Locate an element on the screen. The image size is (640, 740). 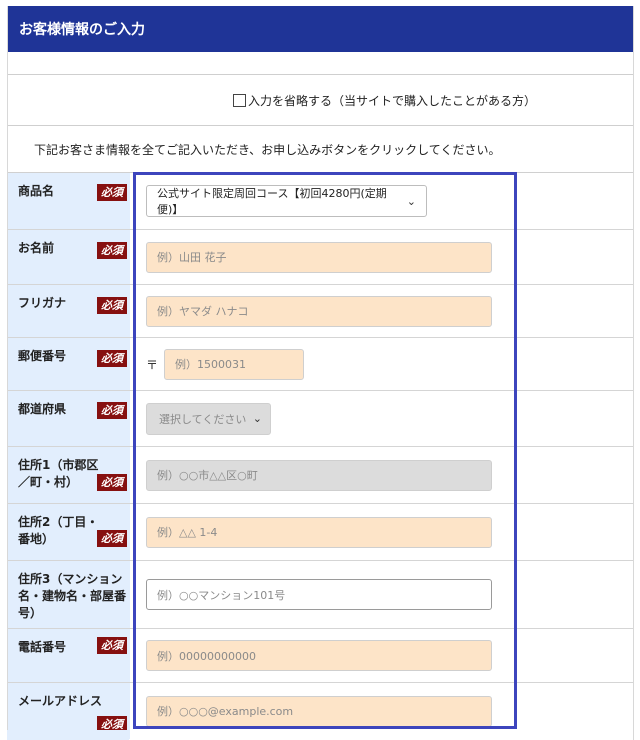
field-cell-addr2: 例）△△ 1-4 is located at coordinates (381, 532).